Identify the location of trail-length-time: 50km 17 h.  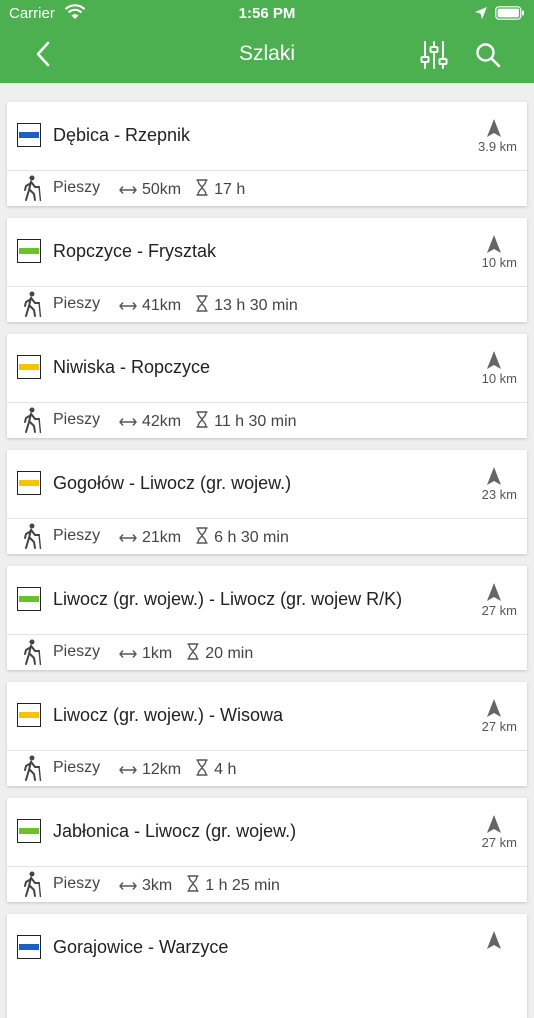
(182, 189).